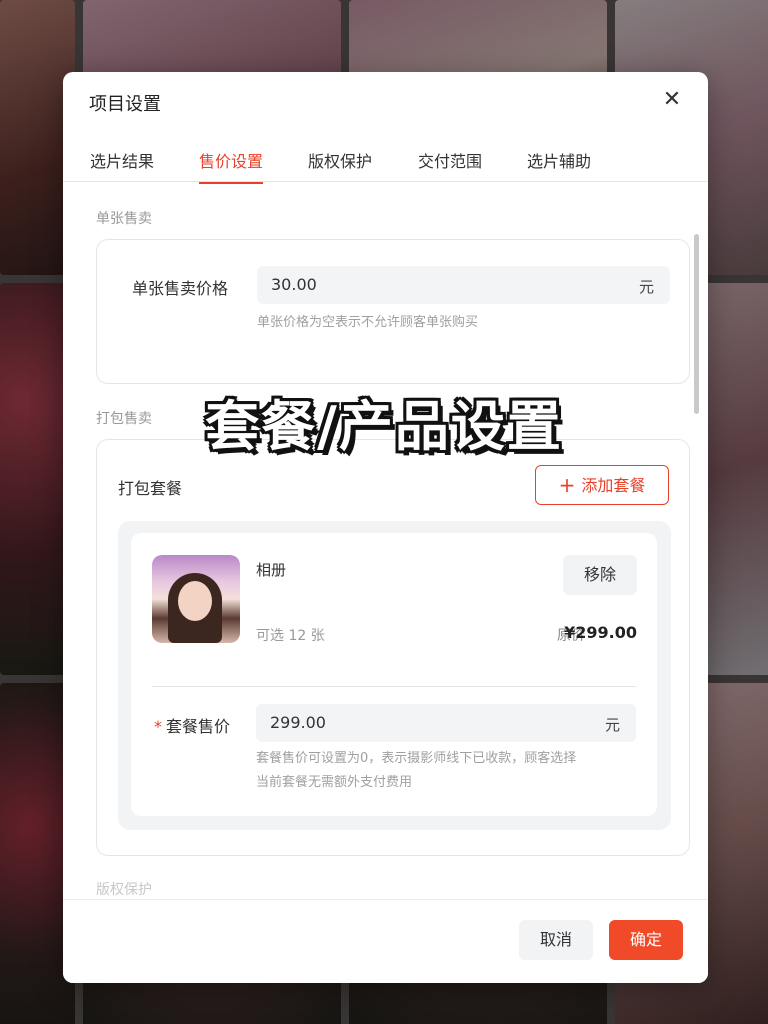 This screenshot has height=1024, width=768. Describe the element at coordinates (567, 485) in the screenshot. I see `plus-icon: +` at that location.